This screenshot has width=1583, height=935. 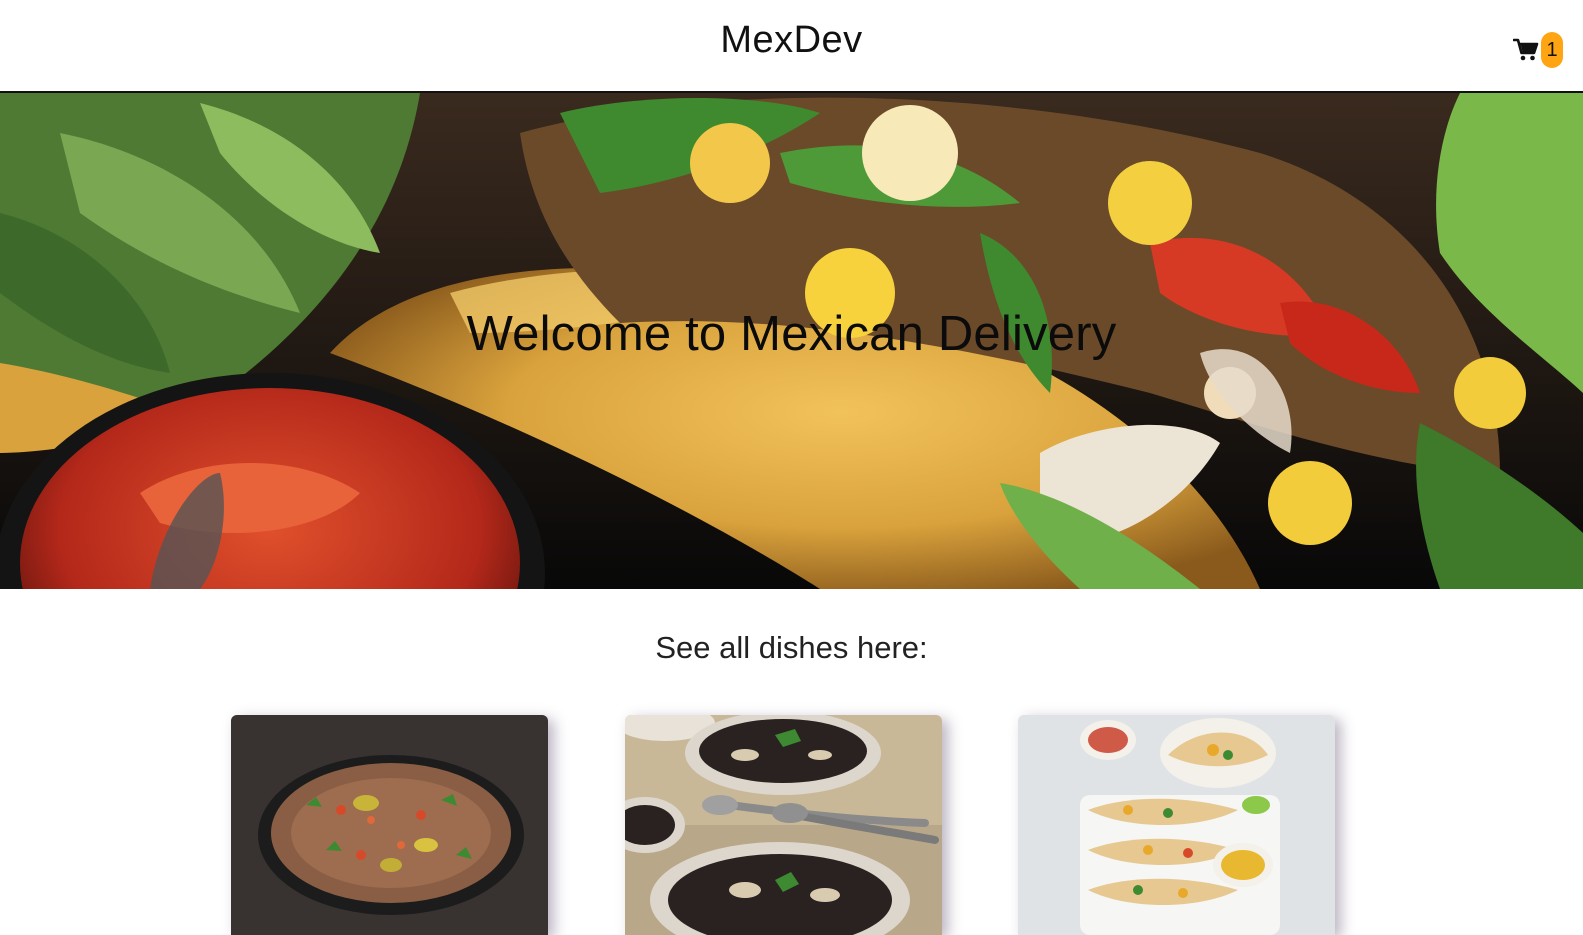 I want to click on fish-tacos-dish-image, so click(x=1176, y=825).